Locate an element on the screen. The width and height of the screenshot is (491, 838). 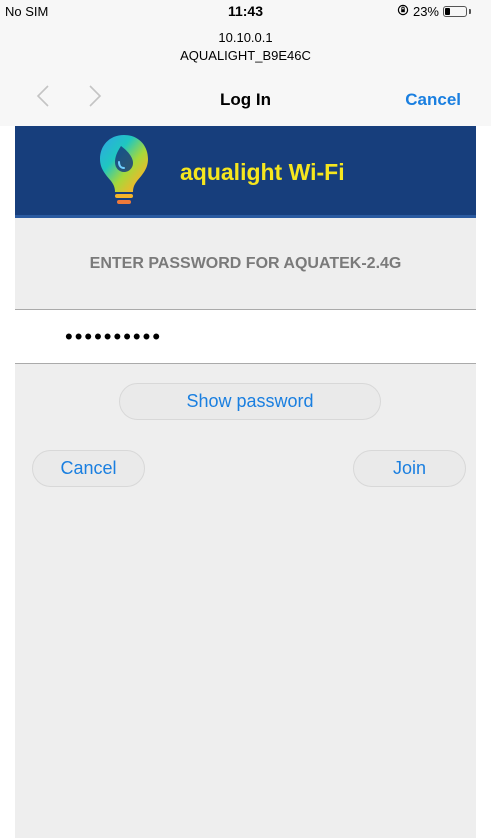
password-prompt-text: ENTER PASSWORD FOR AQUATEK-2.4G is located at coordinates (245, 263).